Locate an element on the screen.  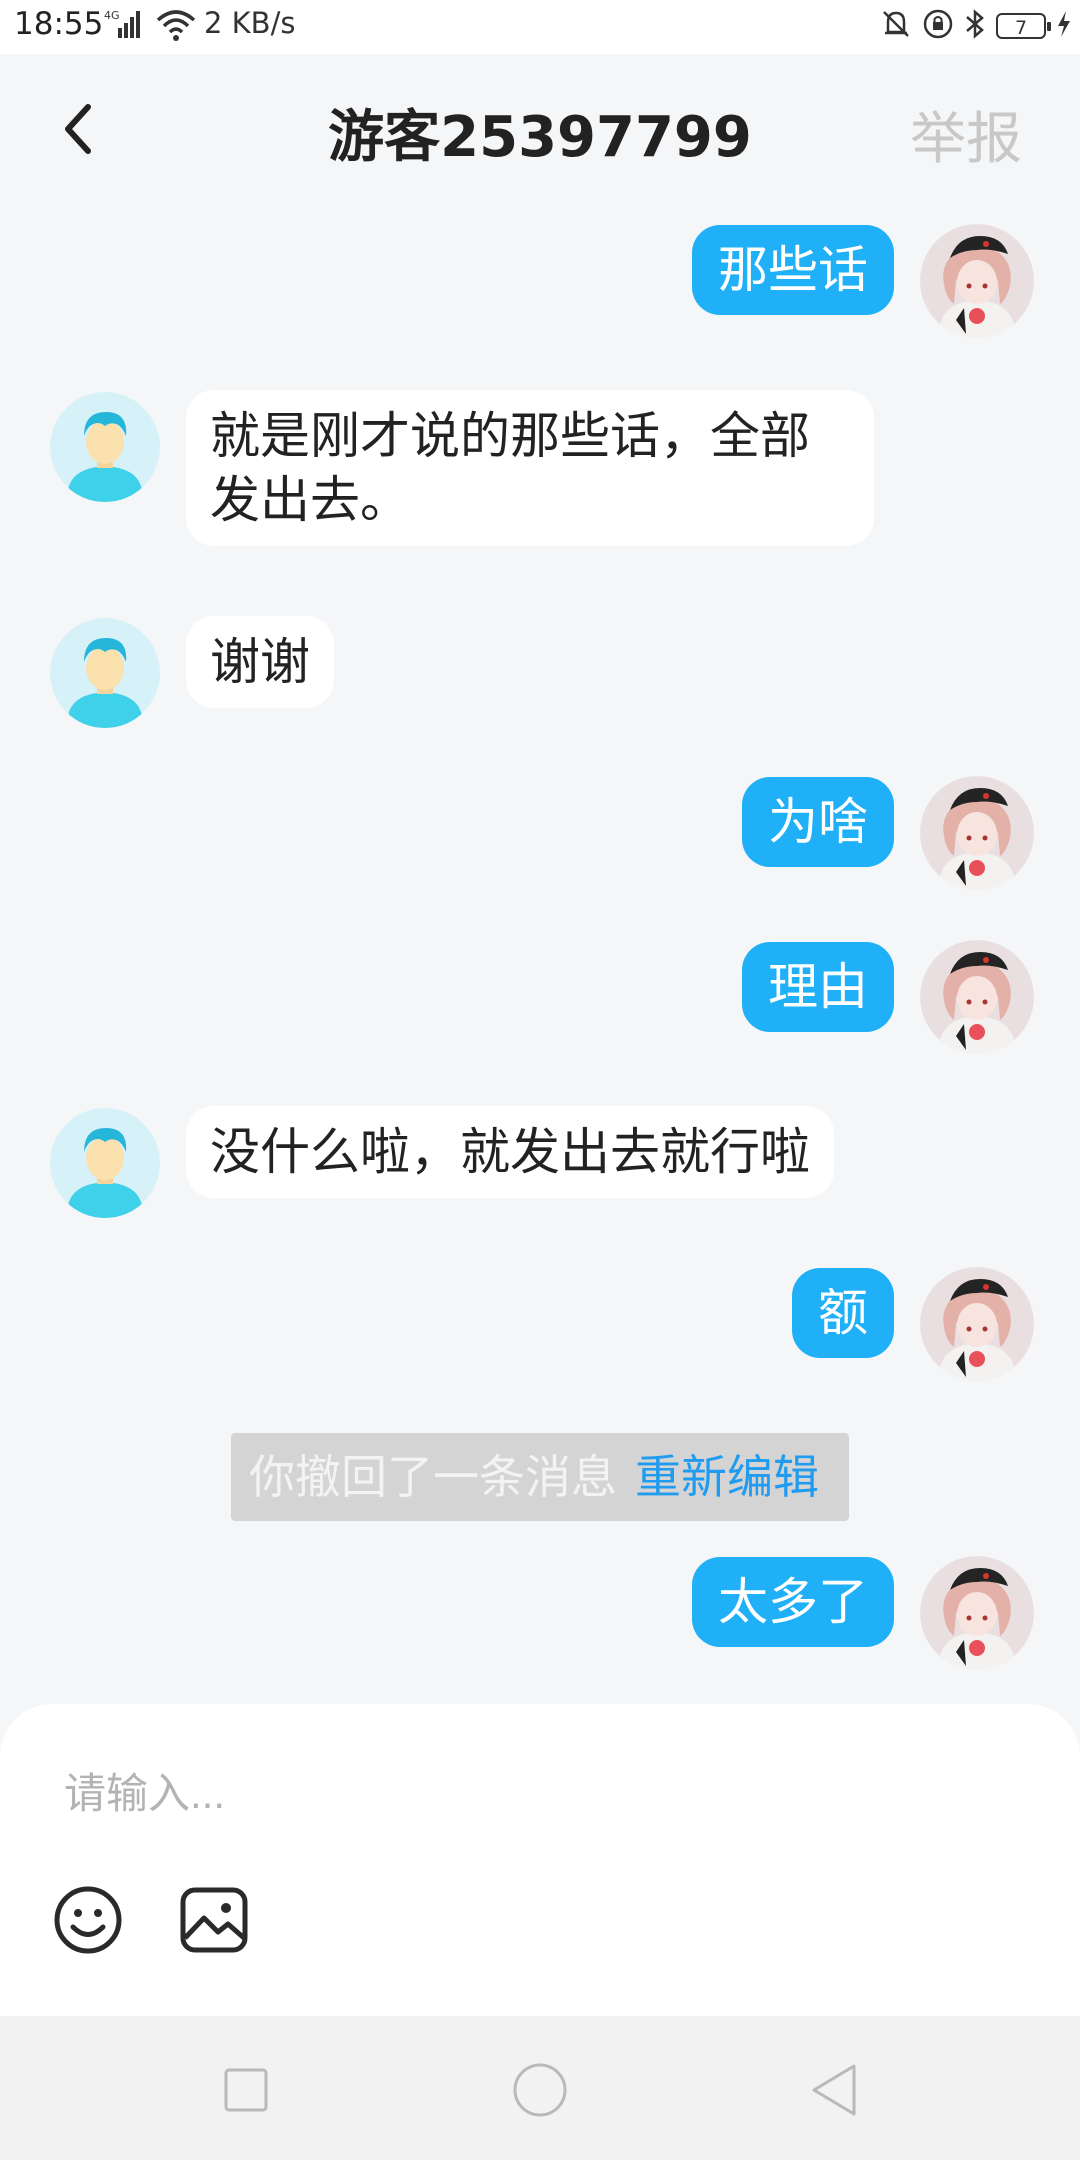
home-button is located at coordinates (540, 2090).